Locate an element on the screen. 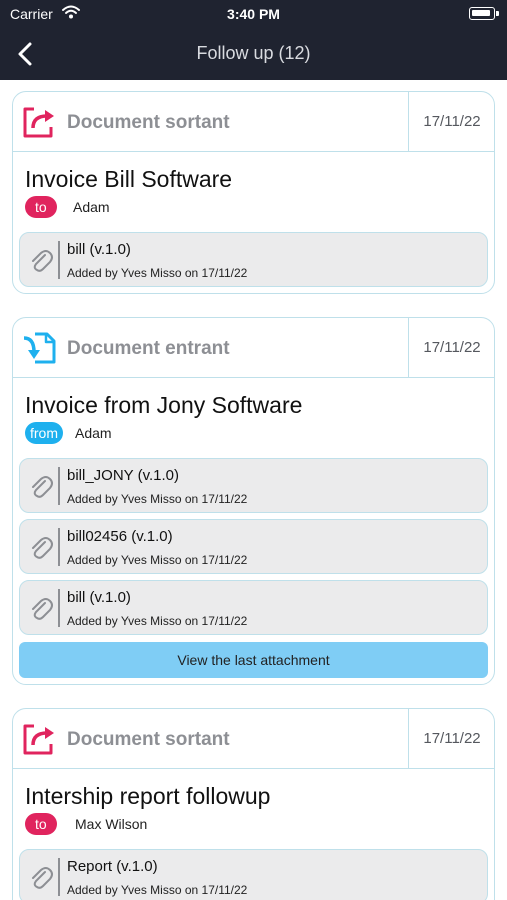 The image size is (507, 900). status-bar: Carrier 3:40 PM is located at coordinates (253, 14).